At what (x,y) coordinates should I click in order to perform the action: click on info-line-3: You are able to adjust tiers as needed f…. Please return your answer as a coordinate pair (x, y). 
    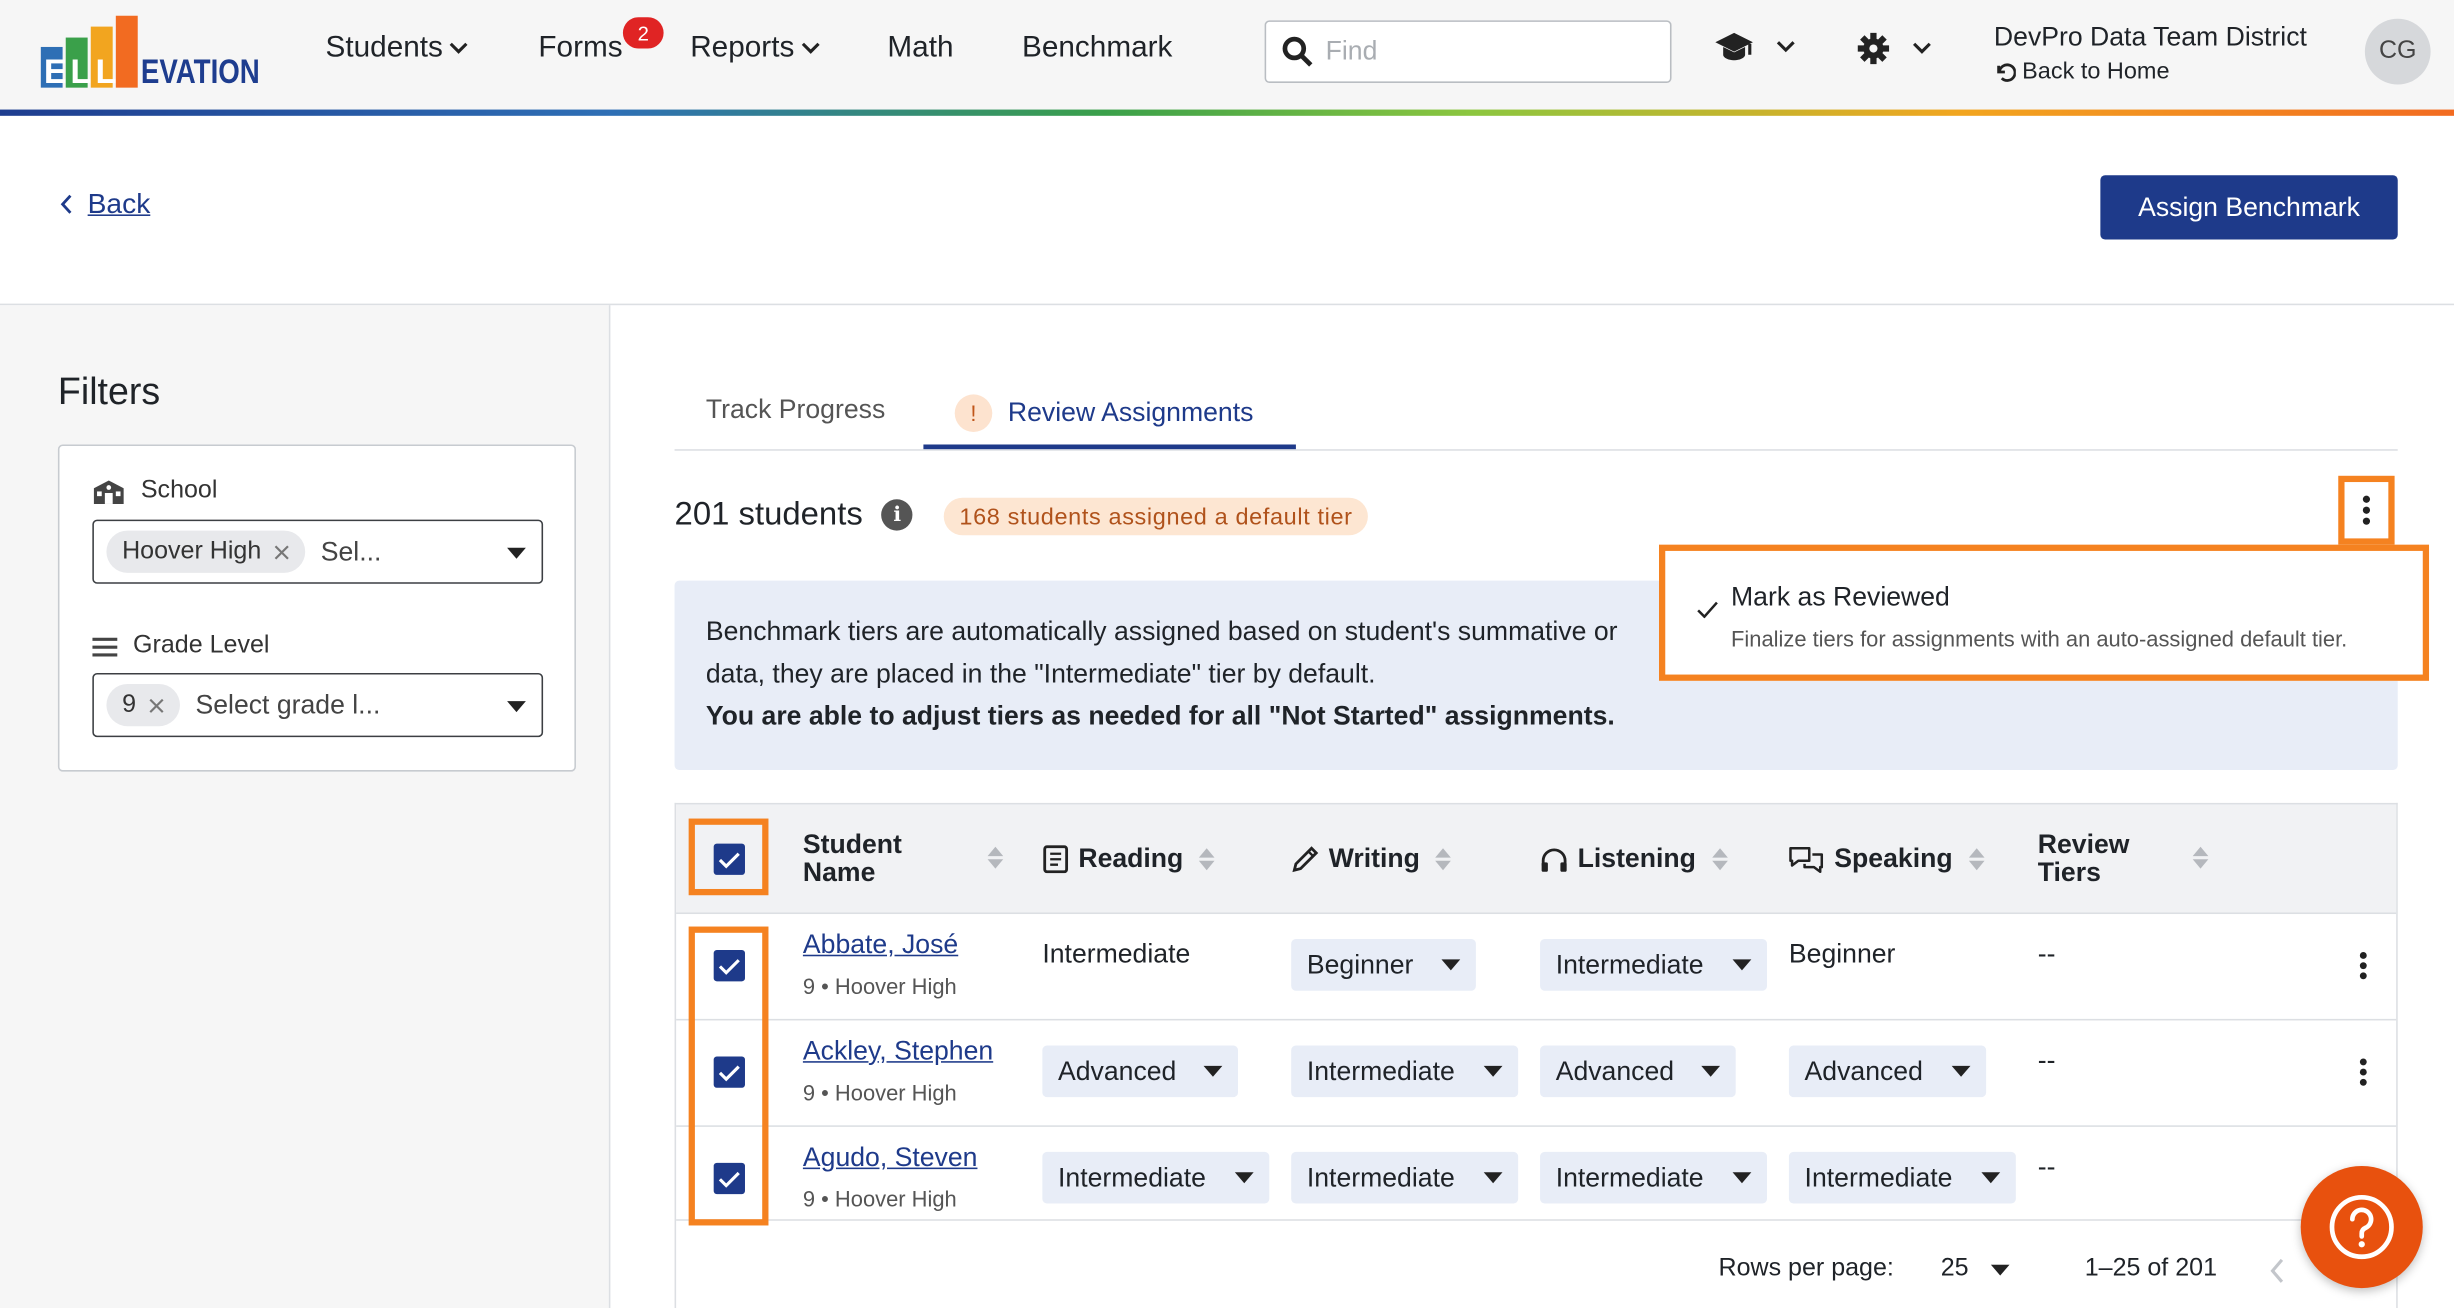
    Looking at the image, I should click on (1160, 716).